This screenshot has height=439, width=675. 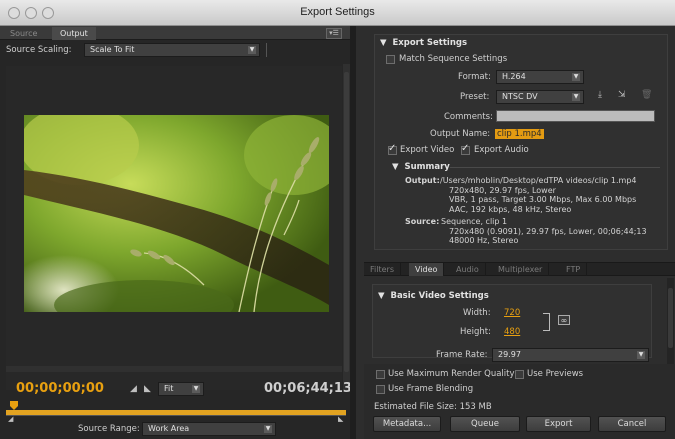 I want to click on frame-rate-dropdown: 29.97 ▼, so click(x=570, y=355).